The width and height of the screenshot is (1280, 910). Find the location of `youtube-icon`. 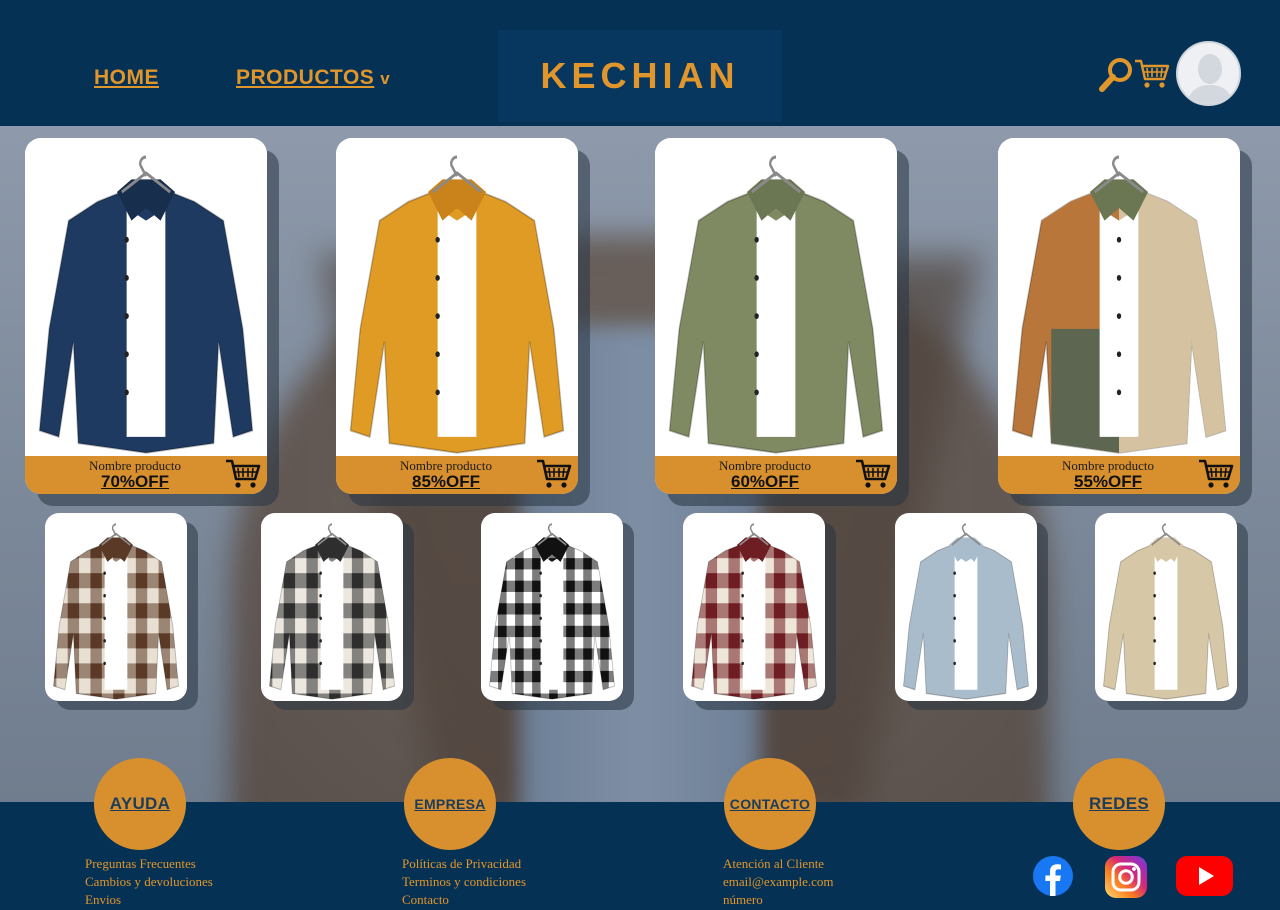

youtube-icon is located at coordinates (1204, 876).